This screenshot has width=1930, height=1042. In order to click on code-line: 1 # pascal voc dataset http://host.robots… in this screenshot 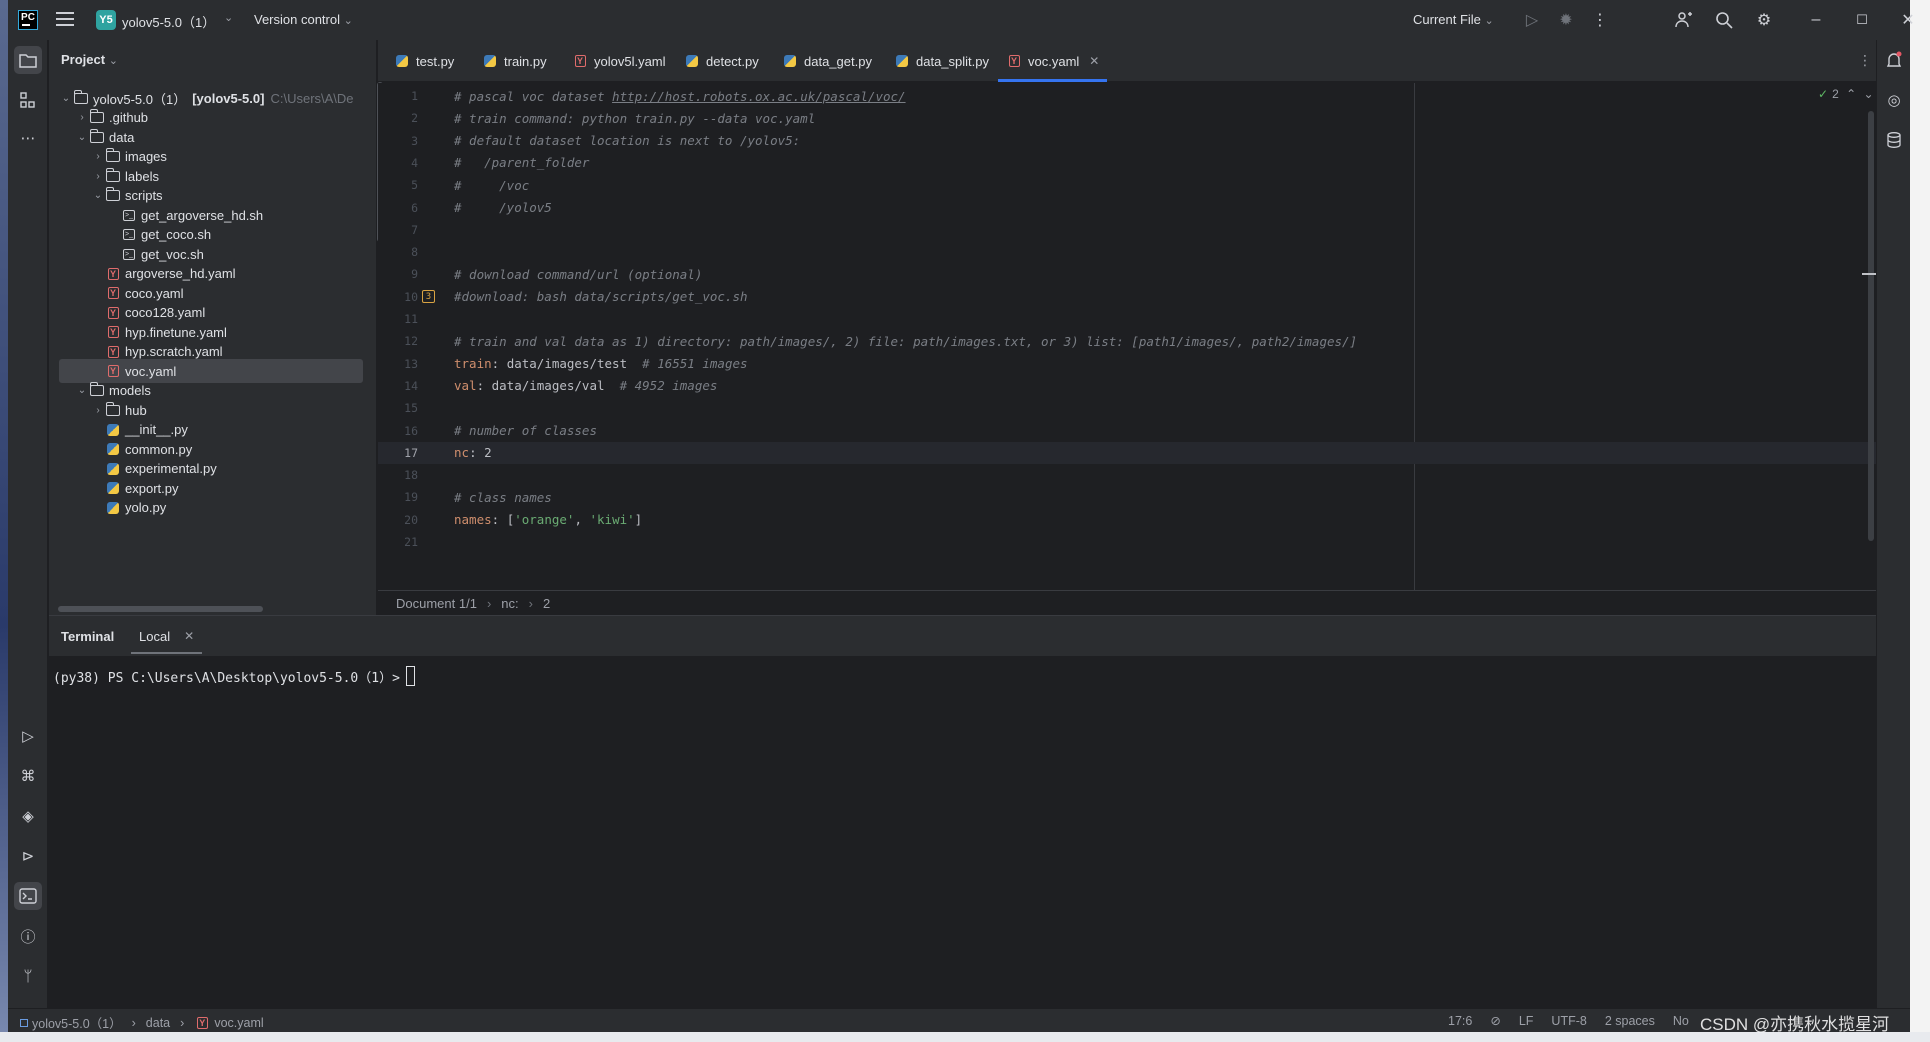, I will do `click(1127, 96)`.